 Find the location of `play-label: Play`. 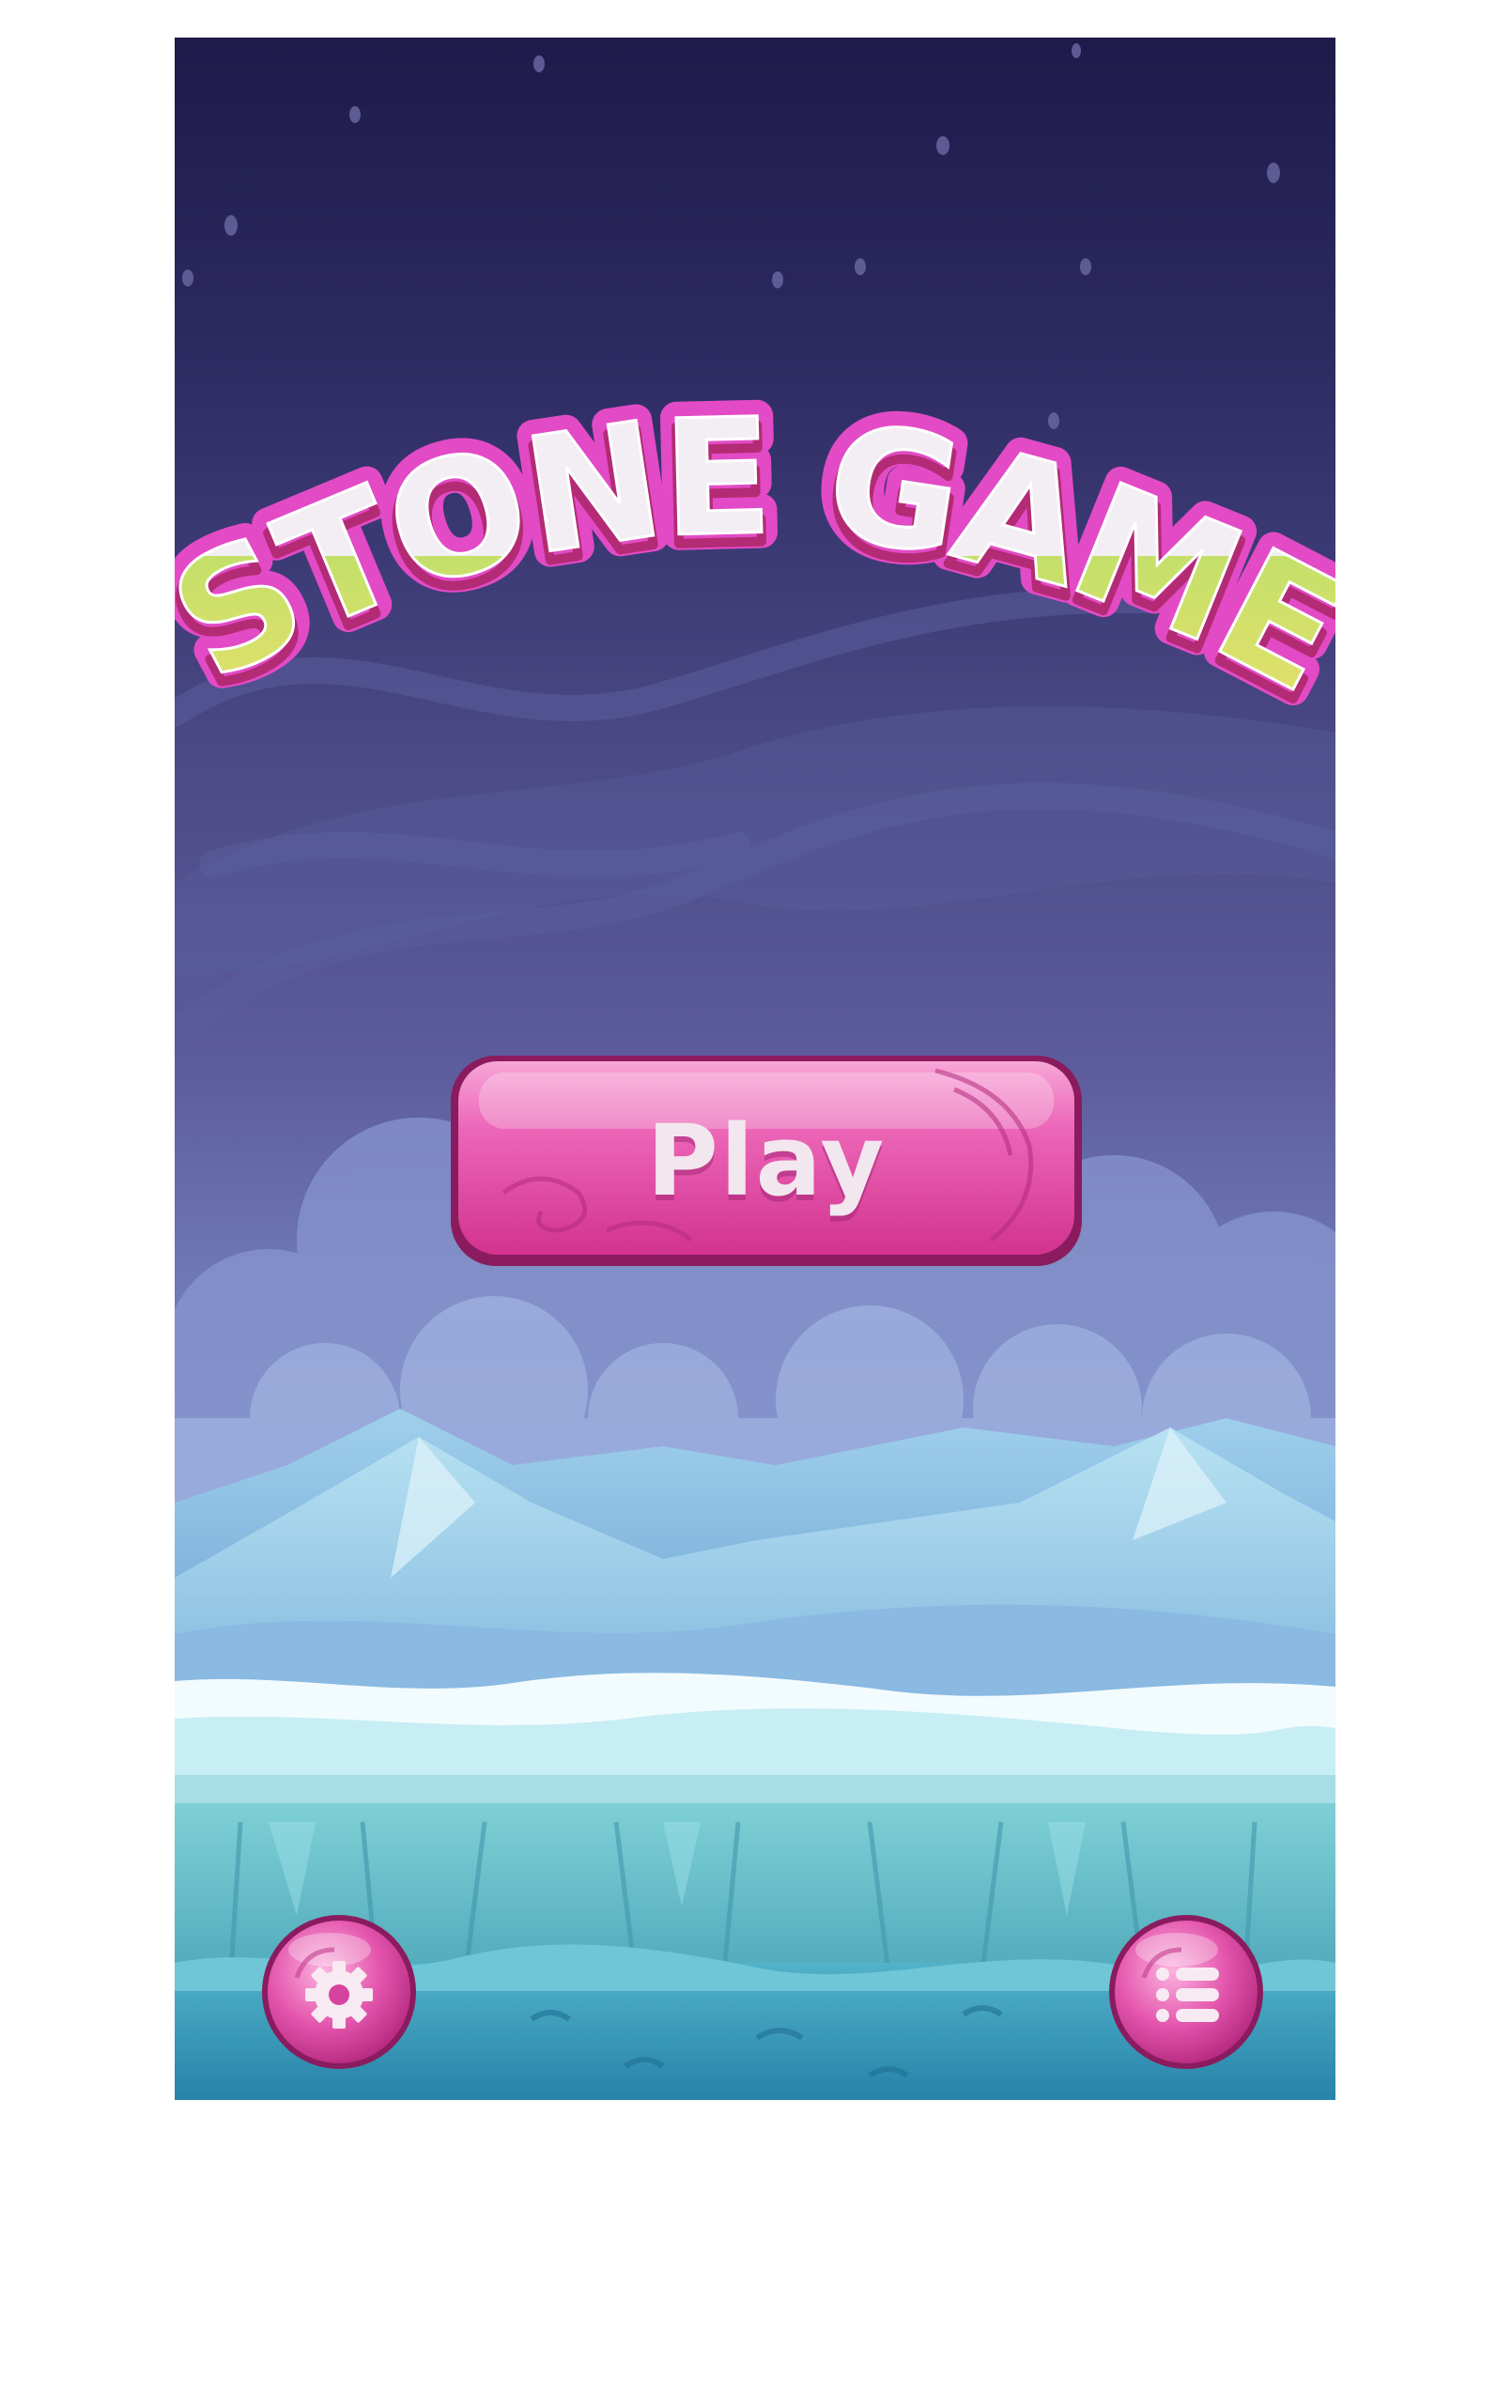

play-label: Play is located at coordinates (767, 1161).